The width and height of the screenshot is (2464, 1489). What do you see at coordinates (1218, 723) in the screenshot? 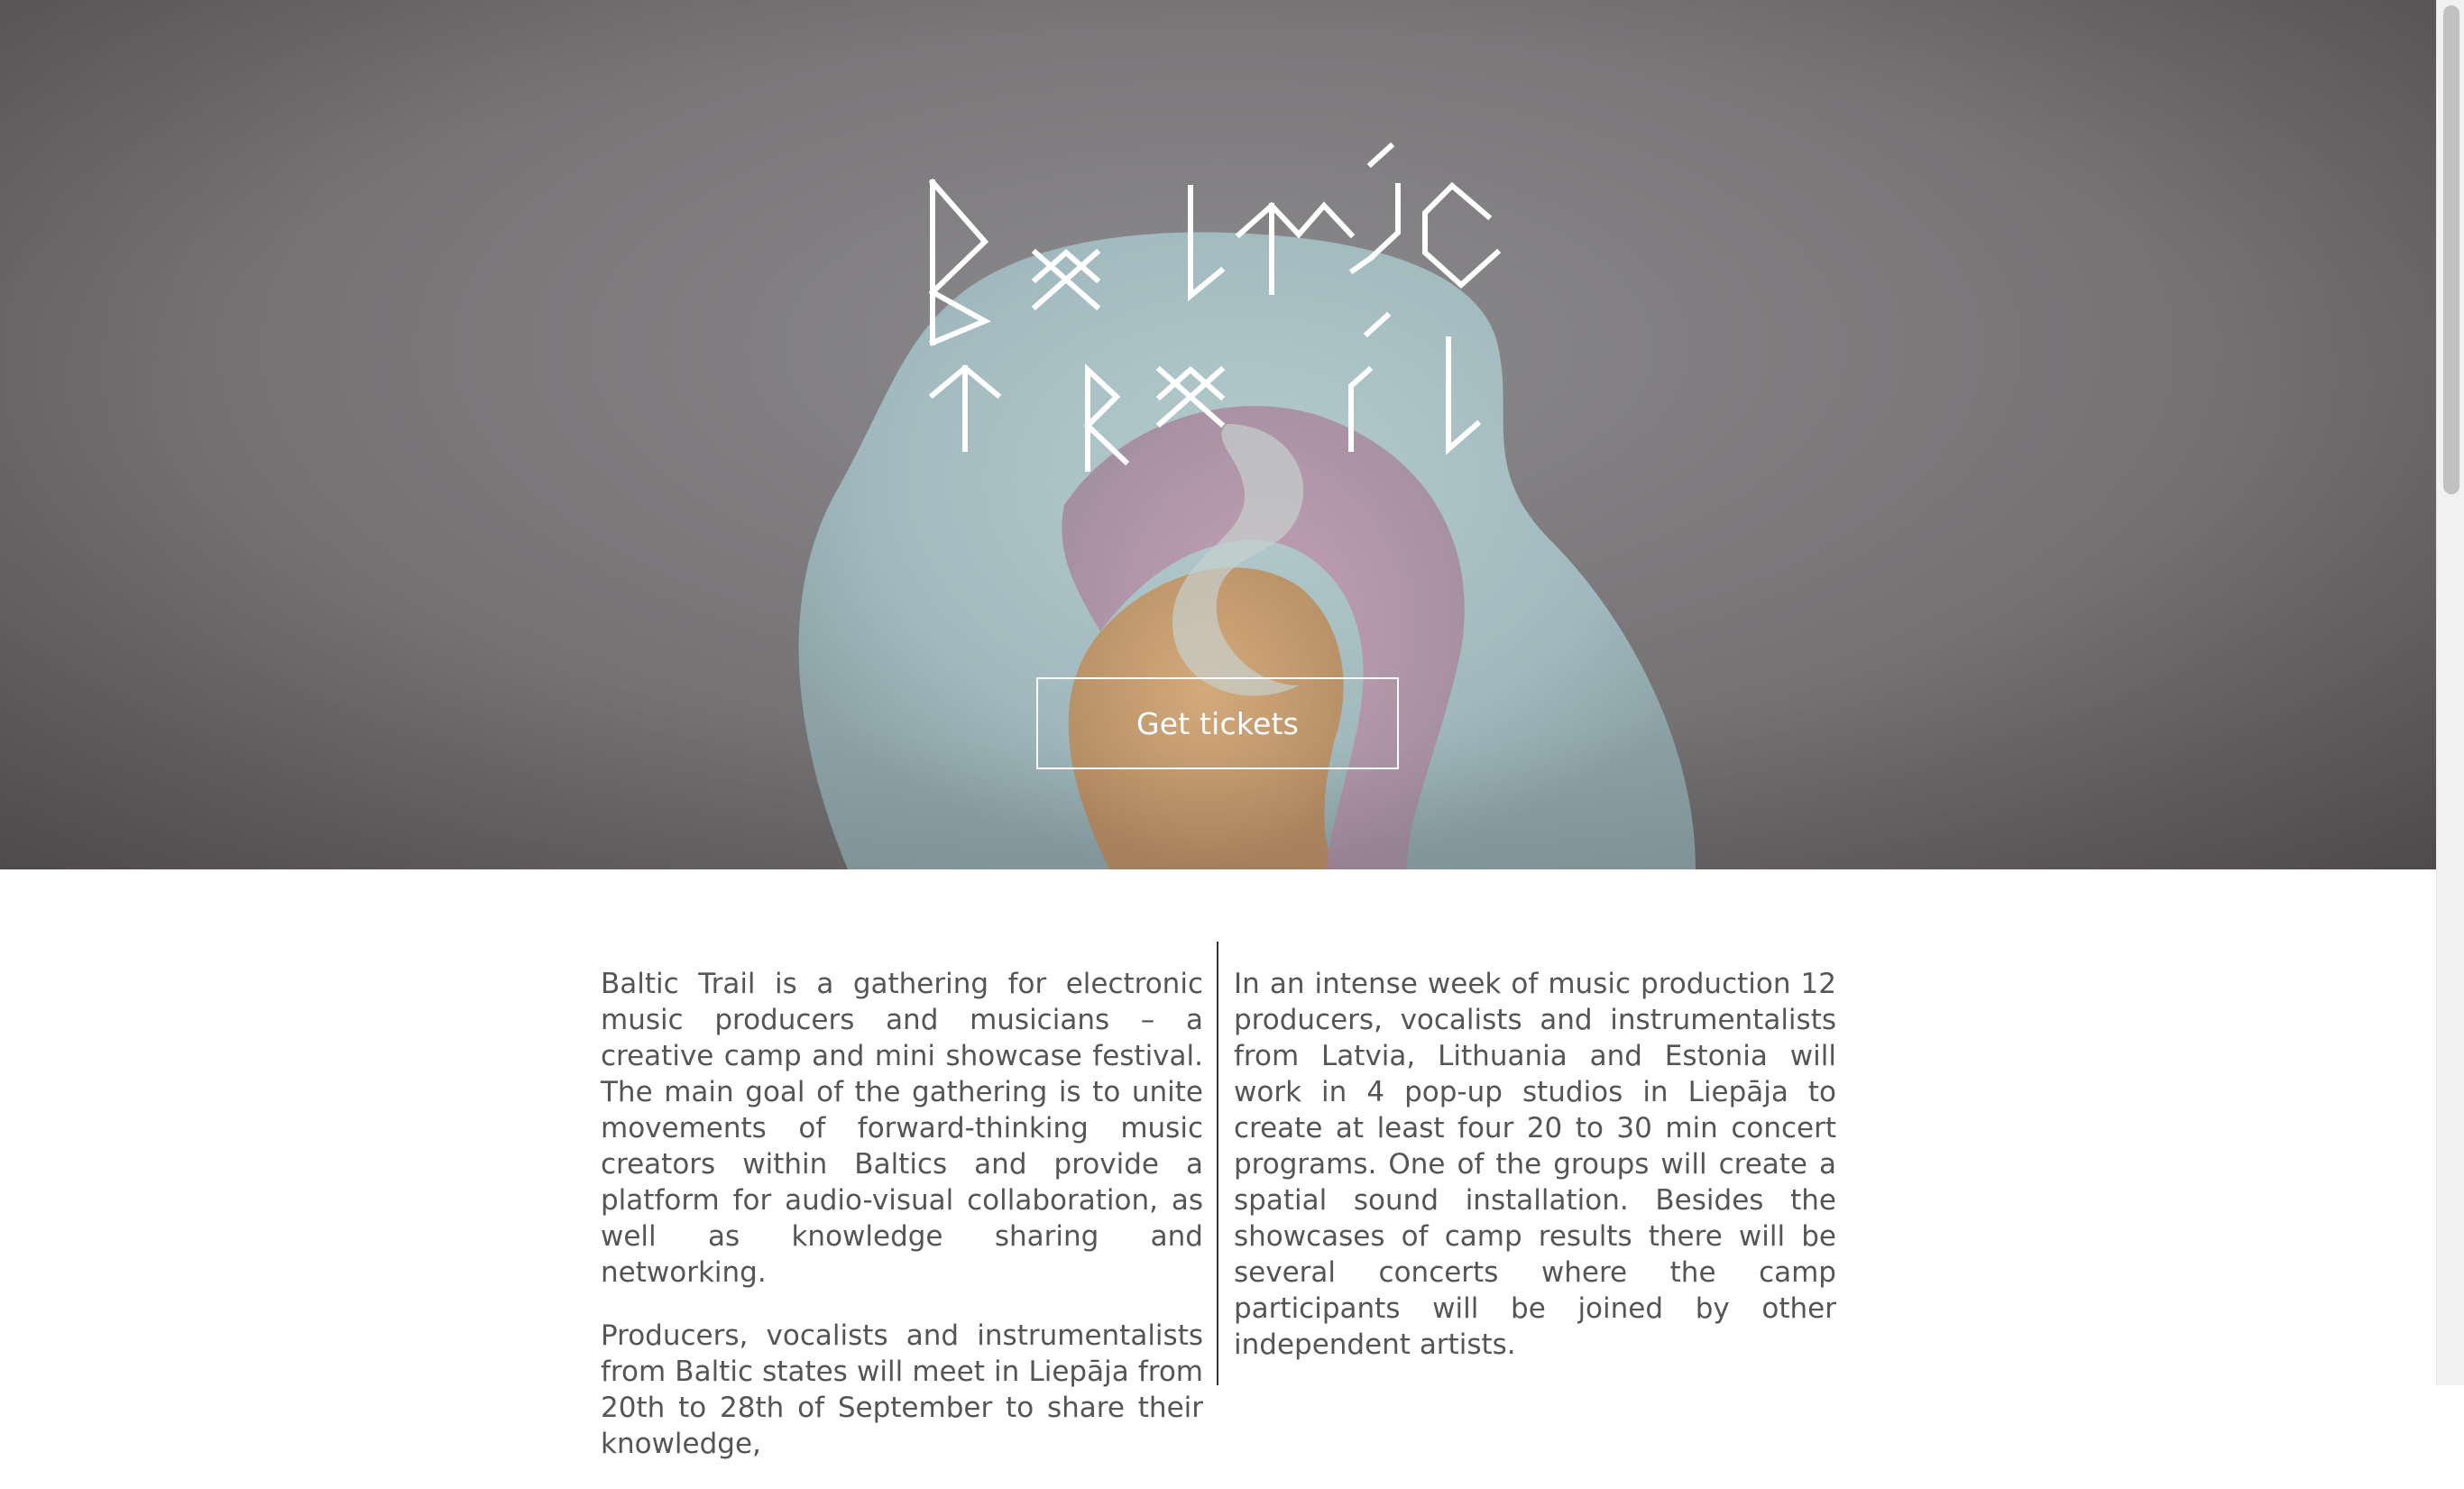
I see `get-tickets-button: Get tickets` at bounding box center [1218, 723].